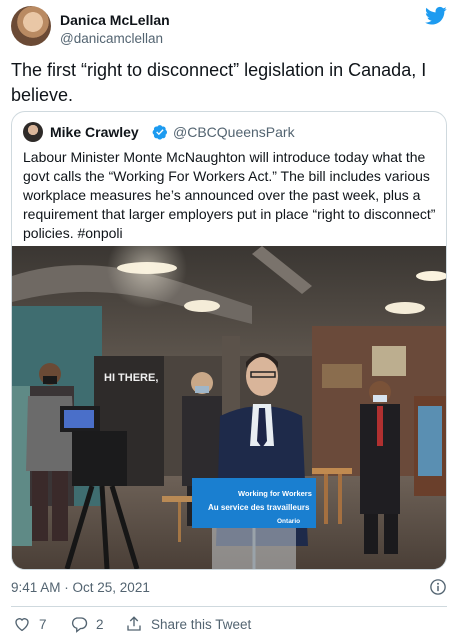 Image resolution: width=457 pixels, height=637 pixels. Describe the element at coordinates (438, 587) in the screenshot. I see `info-icon` at that location.